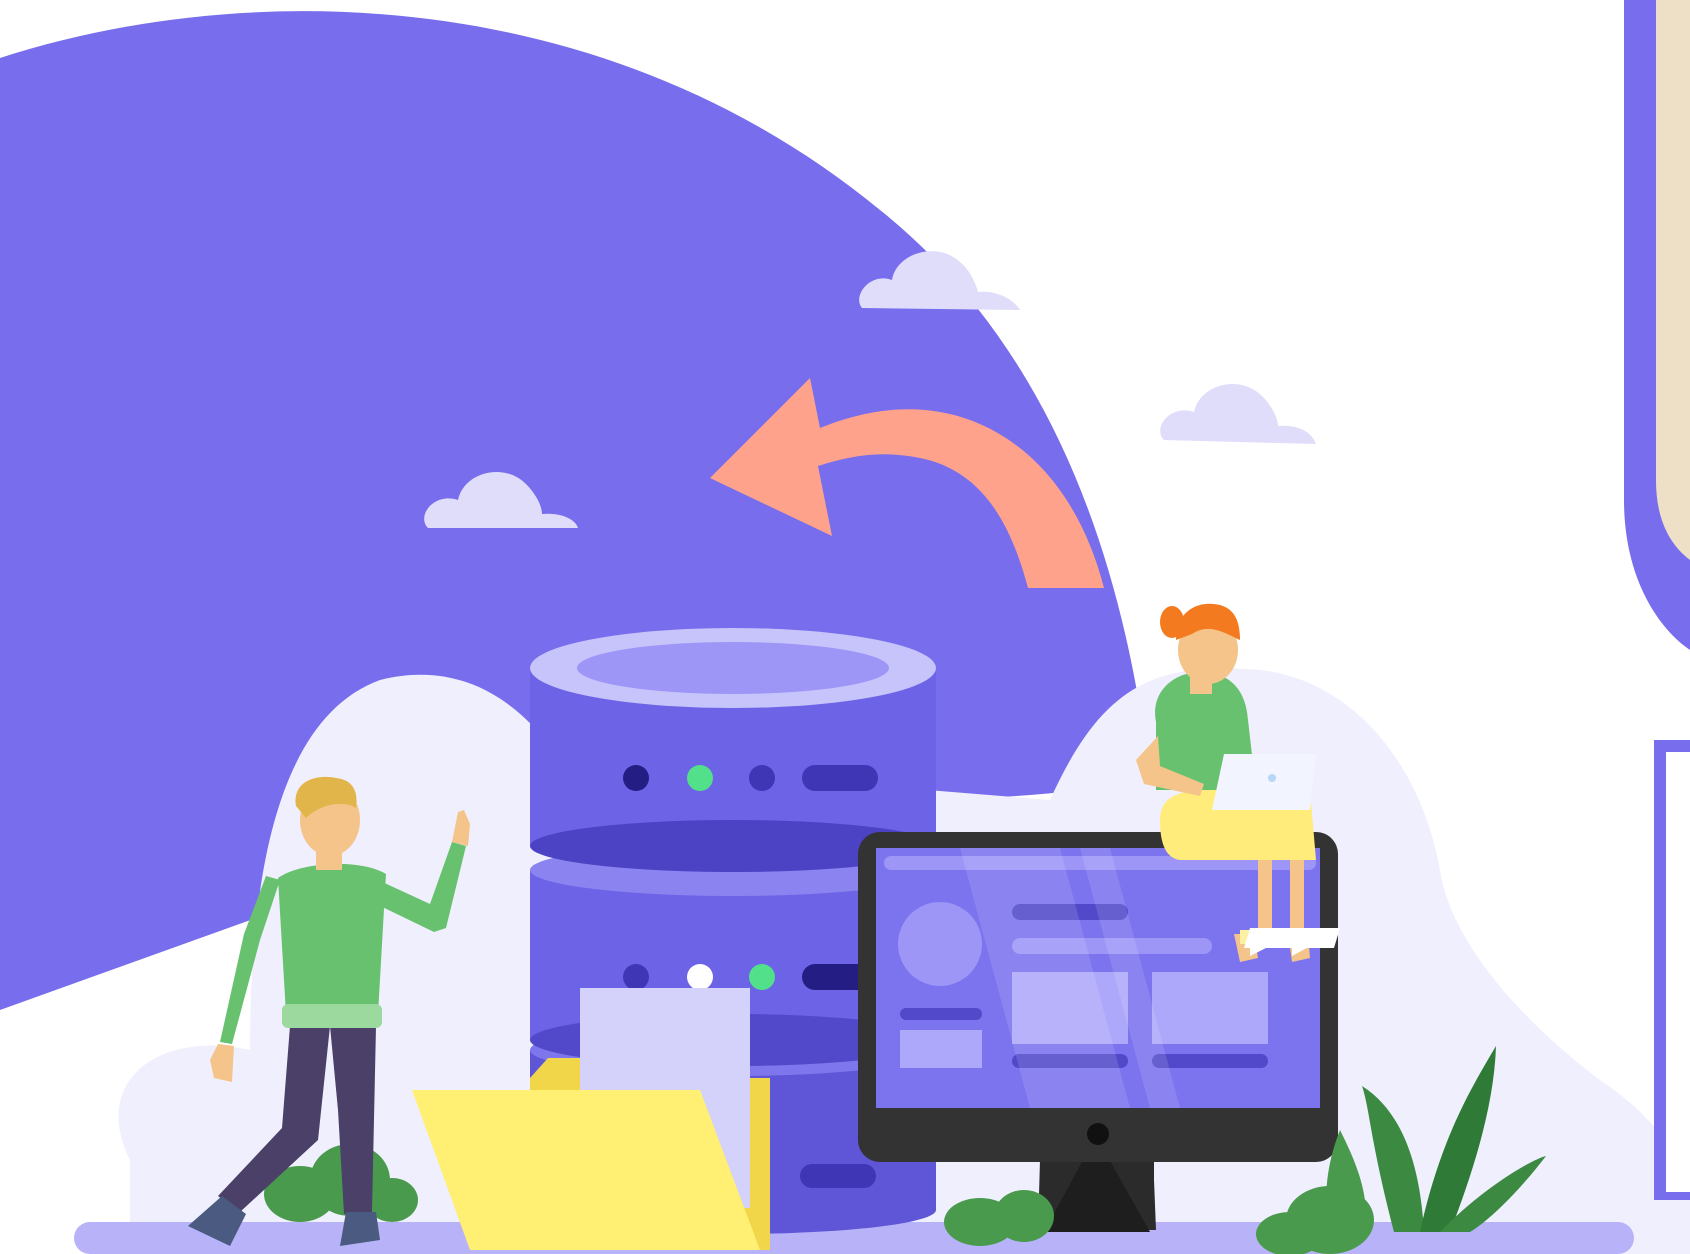 The image size is (1690, 1254). I want to click on side-panel-bottom, so click(1672, 970).